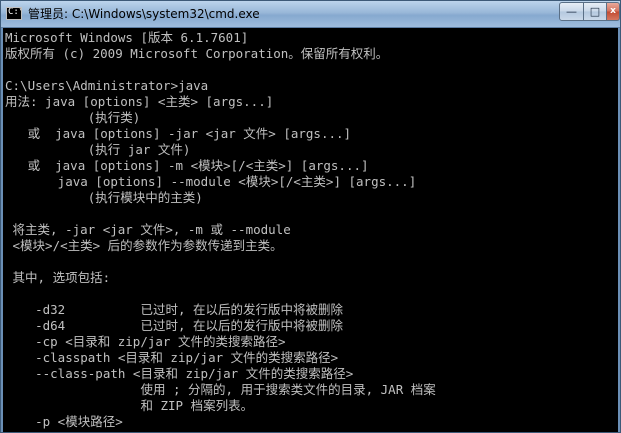 The height and width of the screenshot is (433, 621). What do you see at coordinates (178, 133) in the screenshot?
I see `console-line: 或 java [options] -jar <jar 文件> [args...]` at bounding box center [178, 133].